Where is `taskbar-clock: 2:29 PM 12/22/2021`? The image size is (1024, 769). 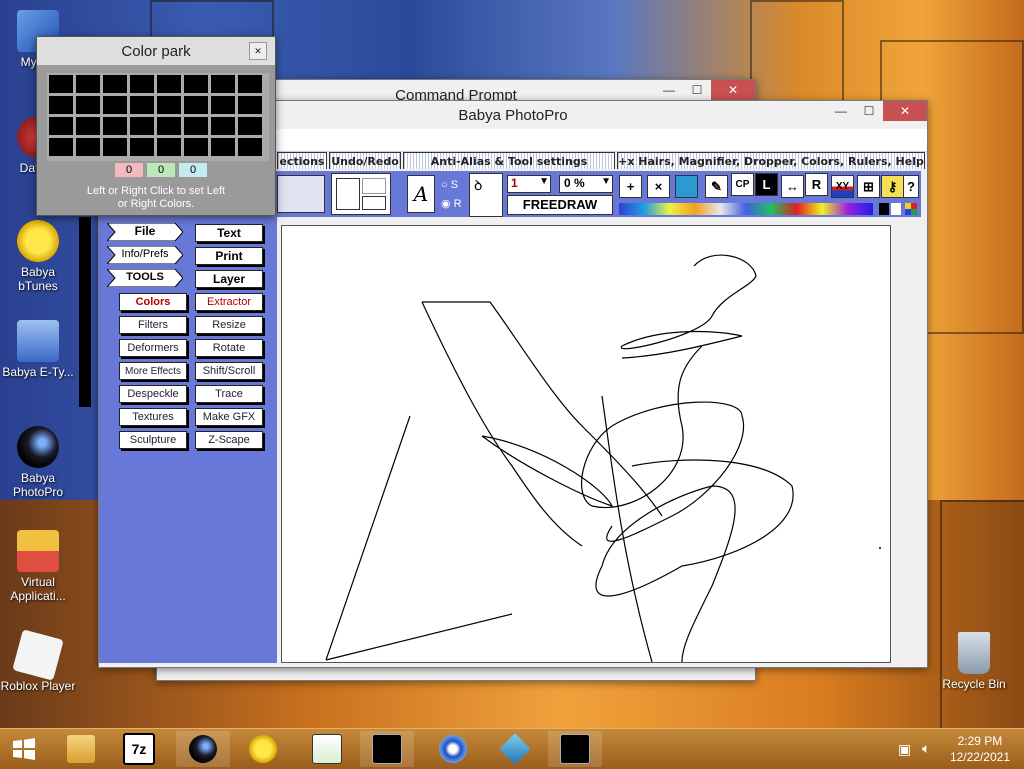 taskbar-clock: 2:29 PM 12/22/2021 is located at coordinates (980, 749).